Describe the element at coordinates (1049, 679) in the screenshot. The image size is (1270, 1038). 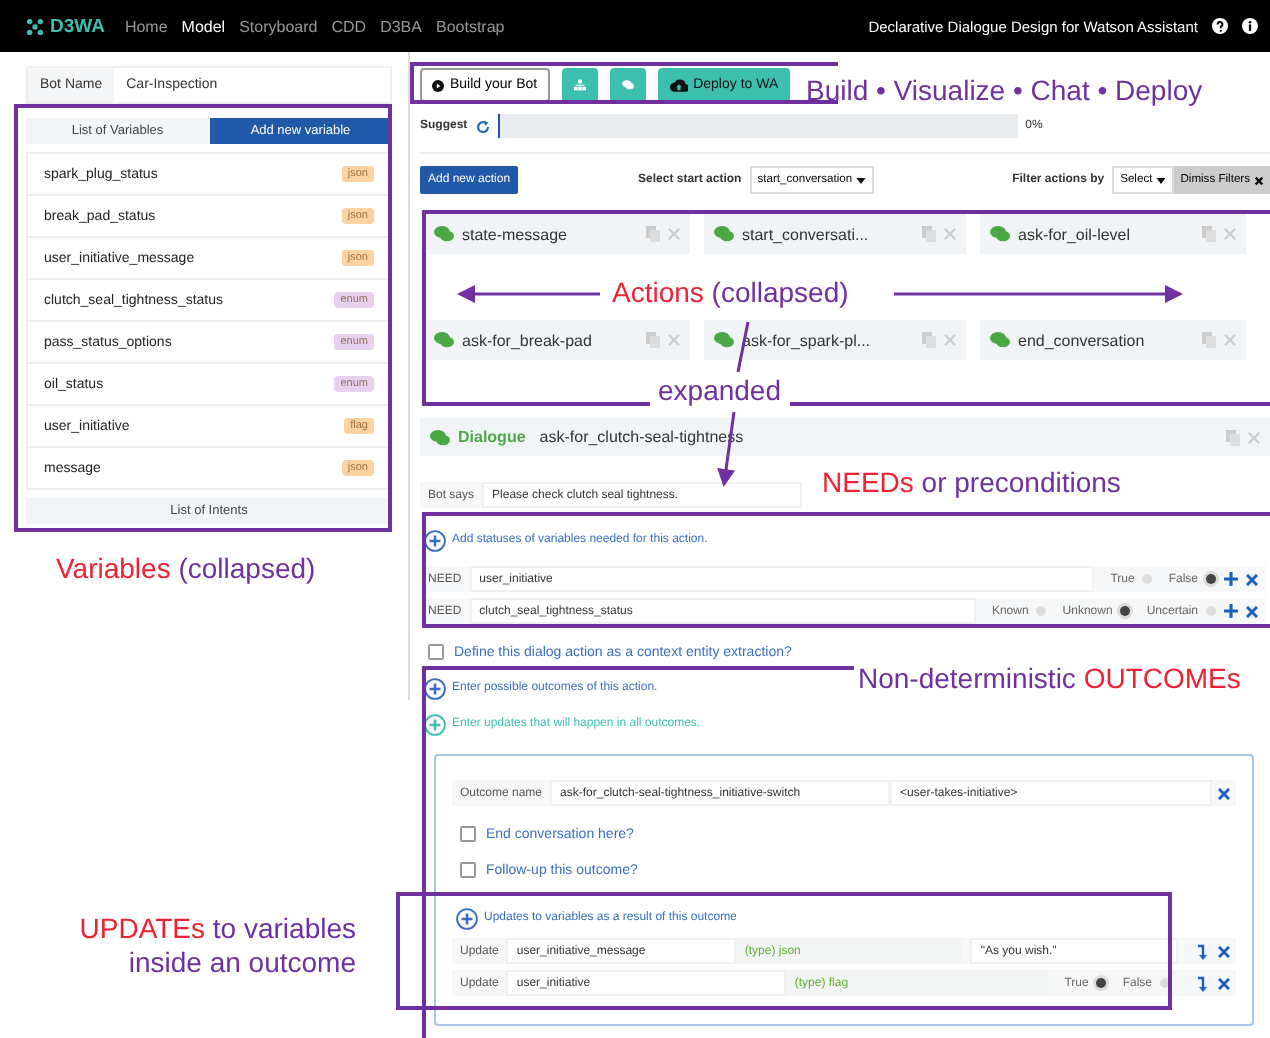
I see `annotation-text: Non-deterministic OUTCOMEs` at that location.